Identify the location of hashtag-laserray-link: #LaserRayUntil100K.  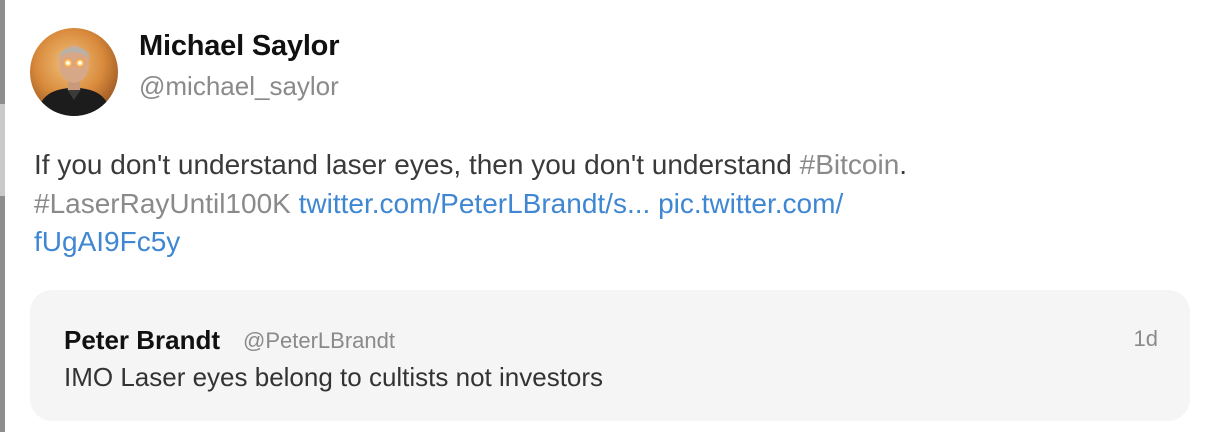
(162, 203).